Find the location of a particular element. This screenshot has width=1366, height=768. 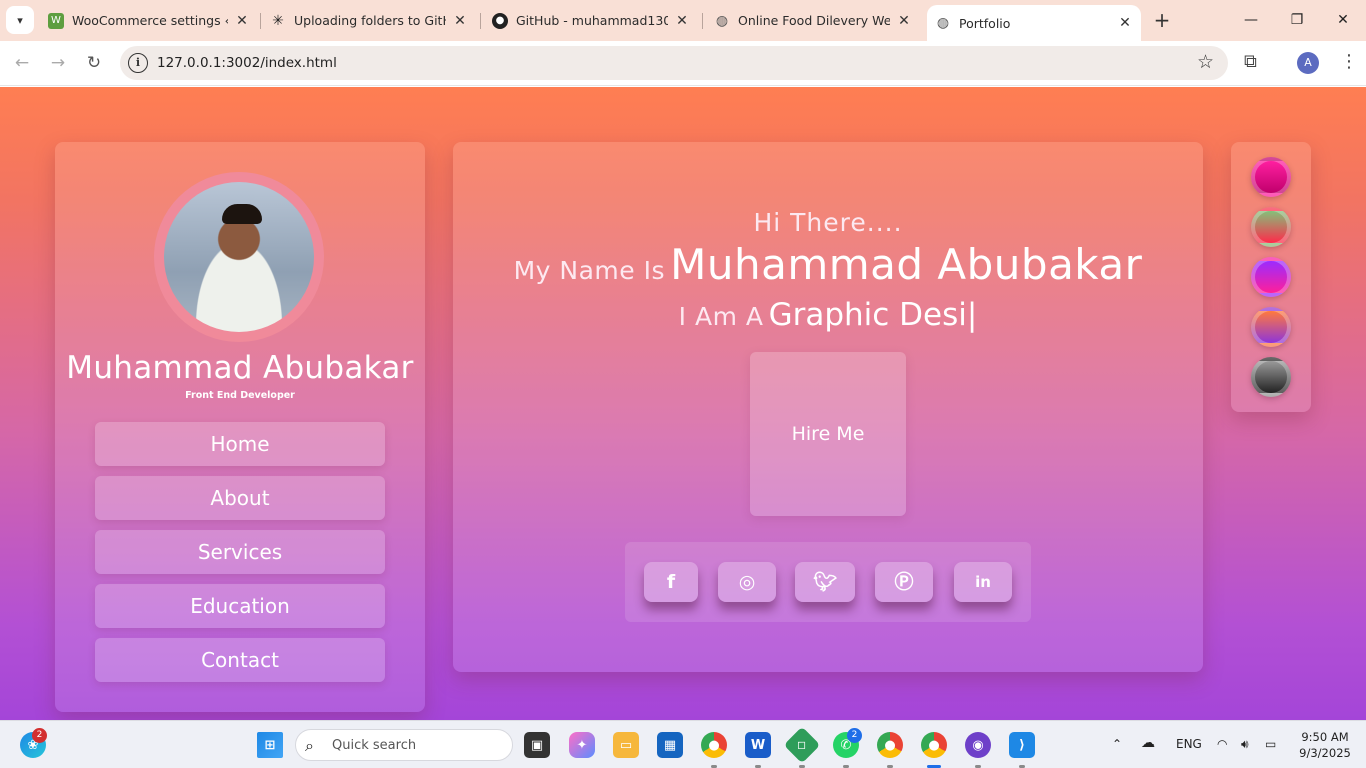

chrome-active-icon: ● is located at coordinates (934, 745).